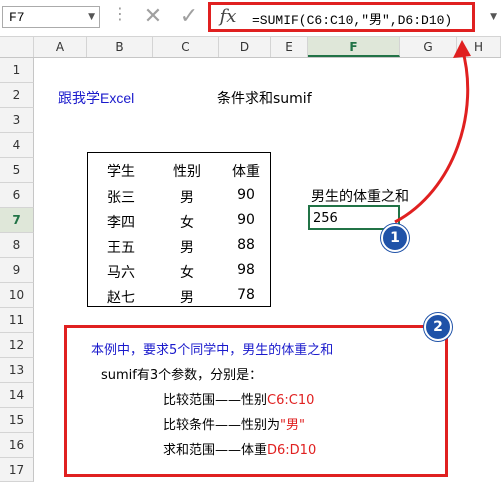  I want to click on annotation-line-5-range: D6:D10, so click(292, 450).